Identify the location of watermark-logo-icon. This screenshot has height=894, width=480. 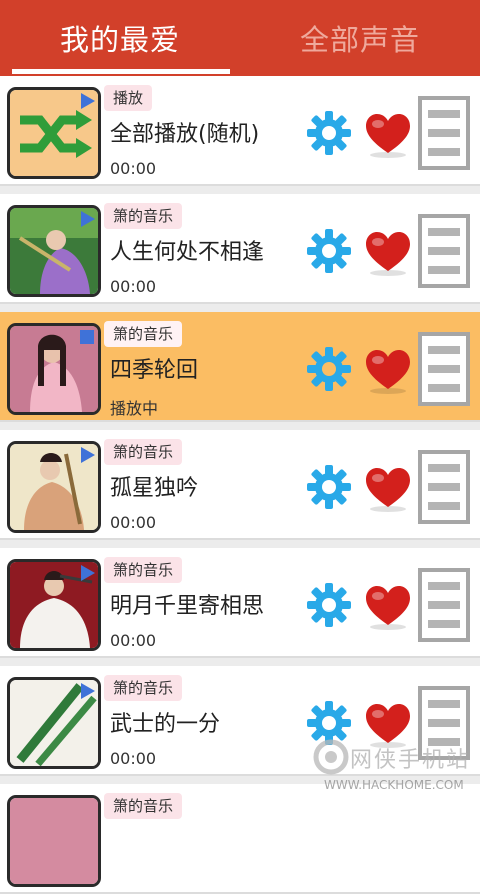
(331, 757).